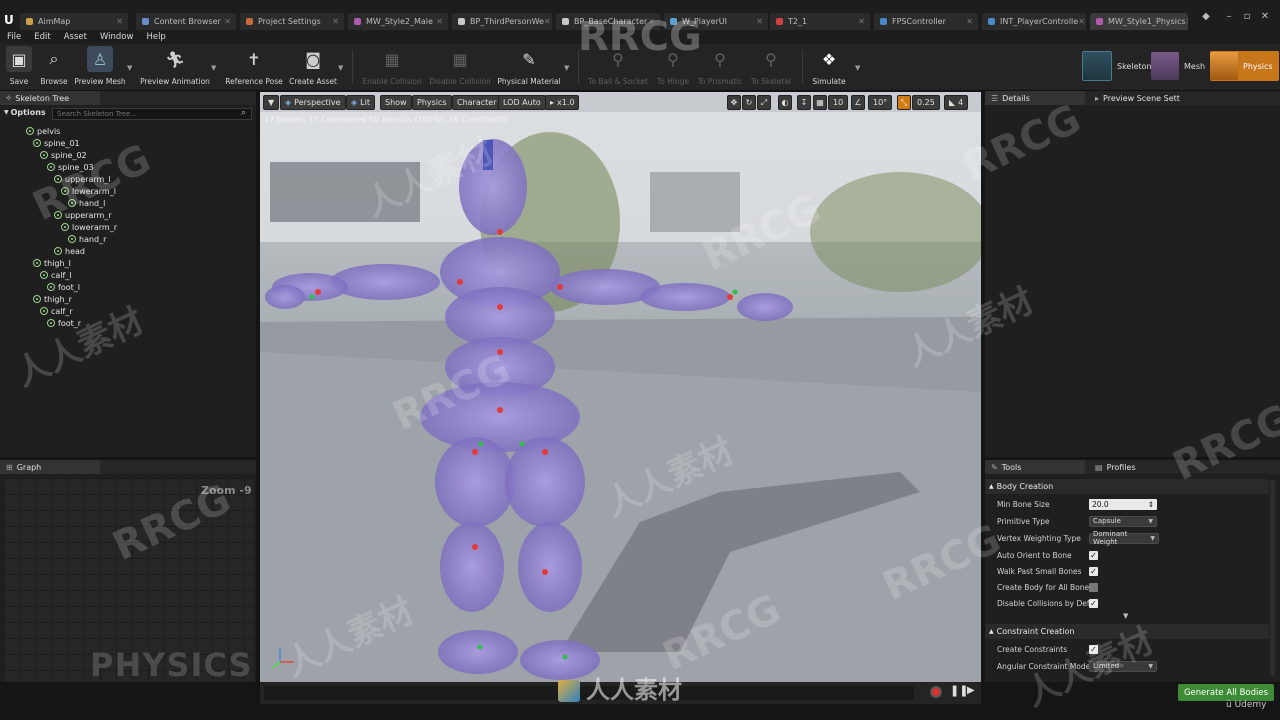  Describe the element at coordinates (1139, 467) in the screenshot. I see `tab-profiles: ▤ Profiles` at that location.